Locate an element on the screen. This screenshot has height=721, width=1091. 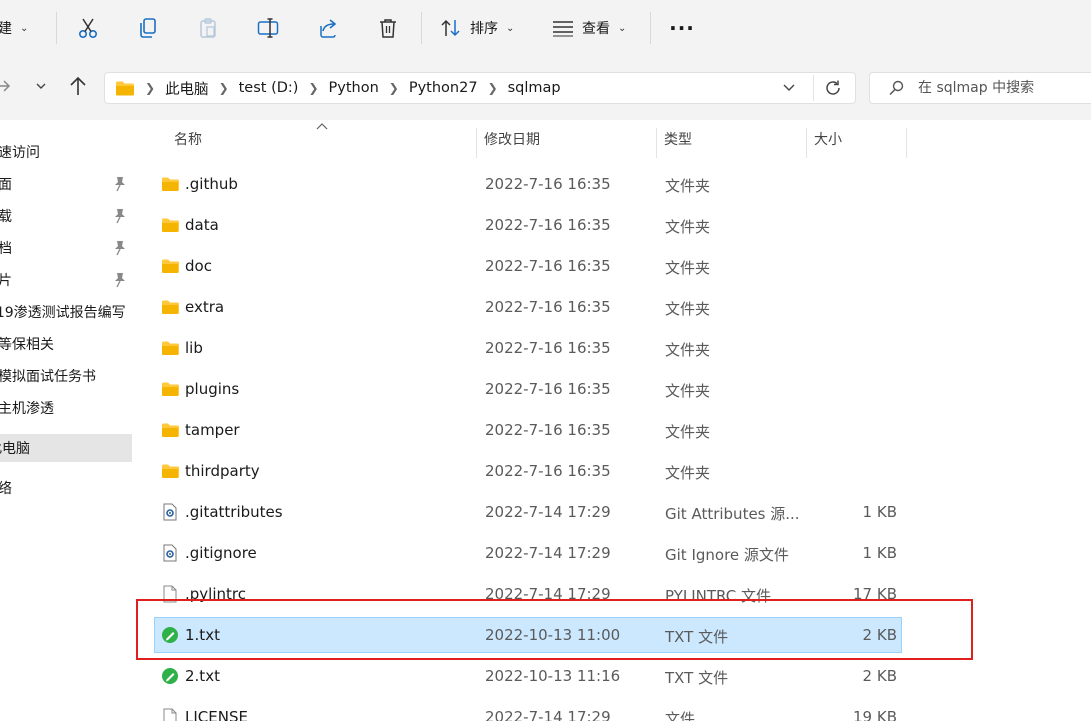
file-name: tamper is located at coordinates (212, 430).